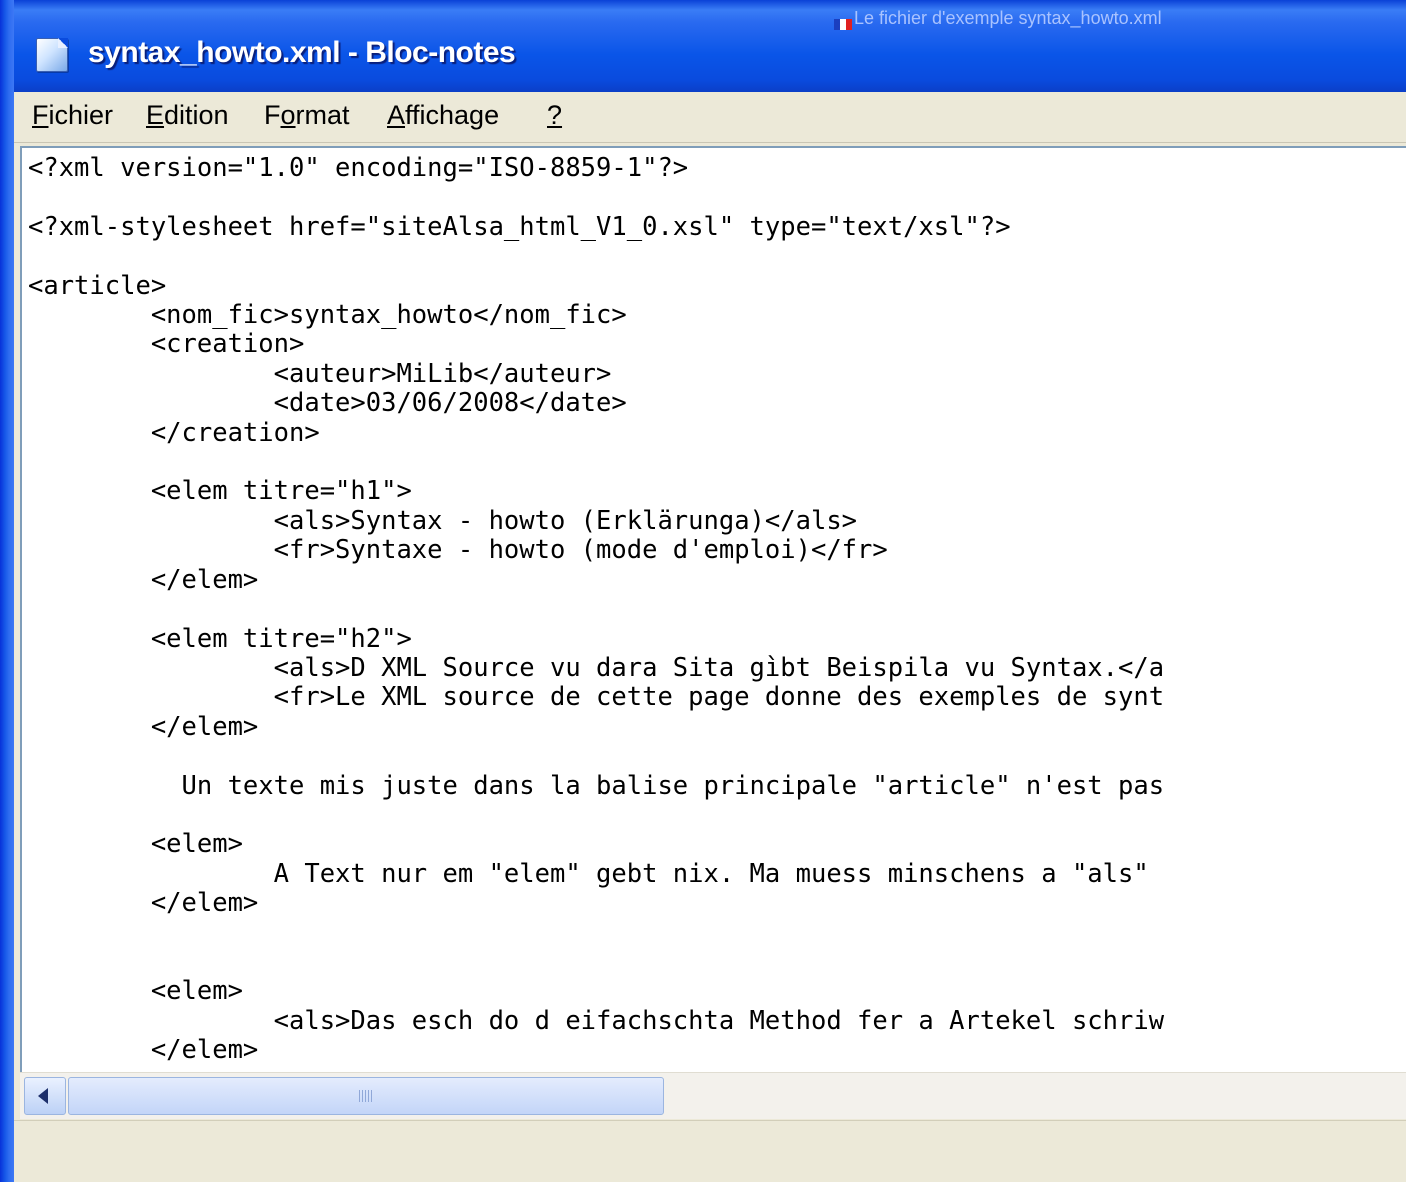 Image resolution: width=1406 pixels, height=1182 pixels. What do you see at coordinates (443, 115) in the screenshot?
I see `menu-view: Affichage` at bounding box center [443, 115].